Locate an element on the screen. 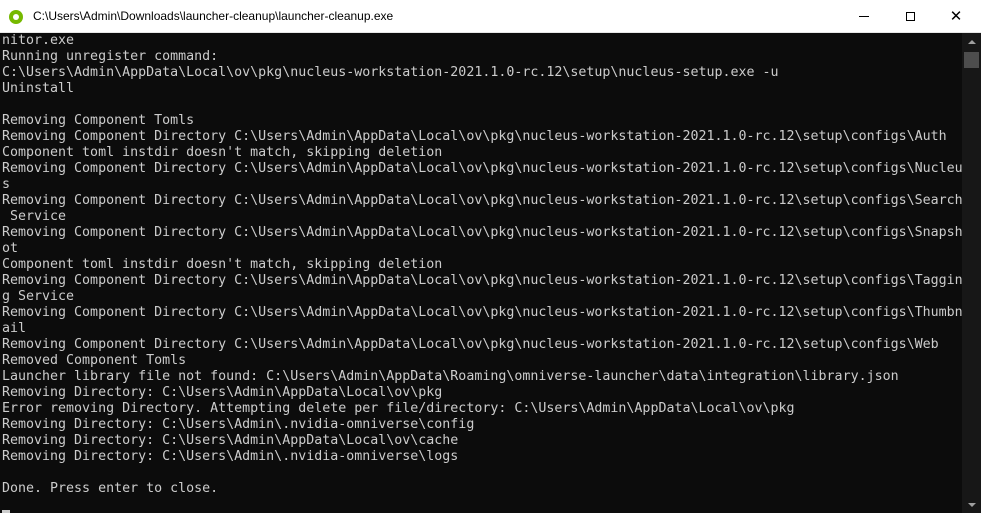 This screenshot has width=981, height=513. minimize-button is located at coordinates (864, 16).